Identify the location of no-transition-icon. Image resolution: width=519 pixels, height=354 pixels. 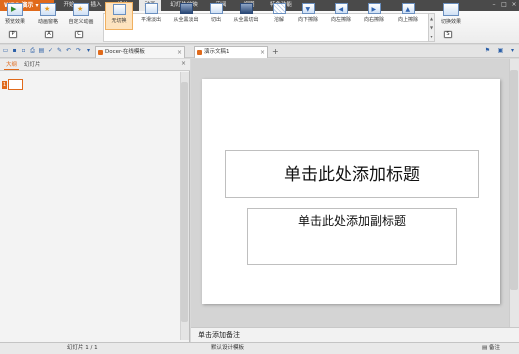
(119, 9).